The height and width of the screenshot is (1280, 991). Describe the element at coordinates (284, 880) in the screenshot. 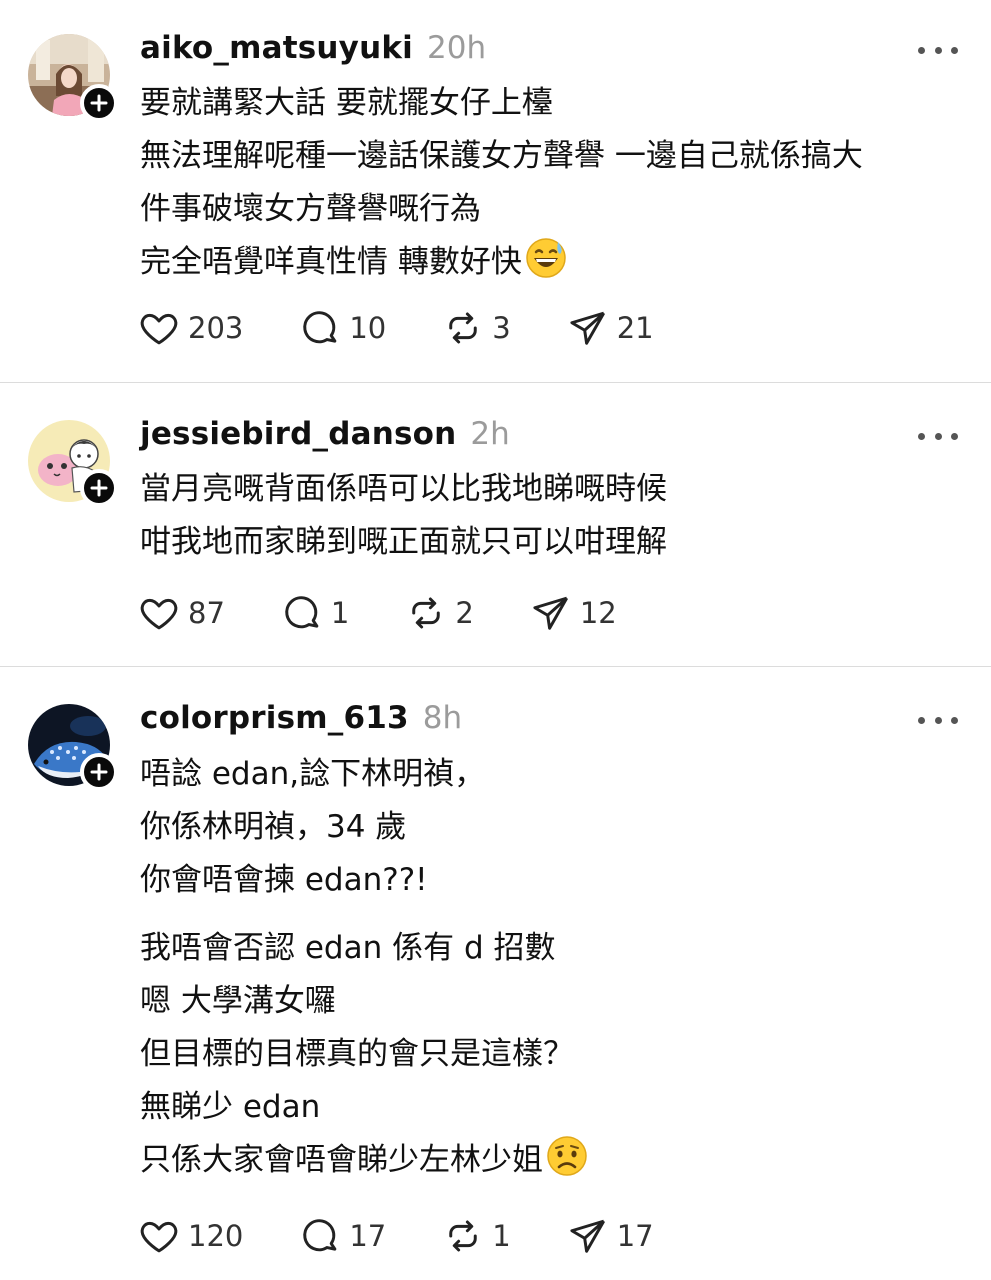

I see `post-text-line: 你會唔會揀 edan??!` at that location.